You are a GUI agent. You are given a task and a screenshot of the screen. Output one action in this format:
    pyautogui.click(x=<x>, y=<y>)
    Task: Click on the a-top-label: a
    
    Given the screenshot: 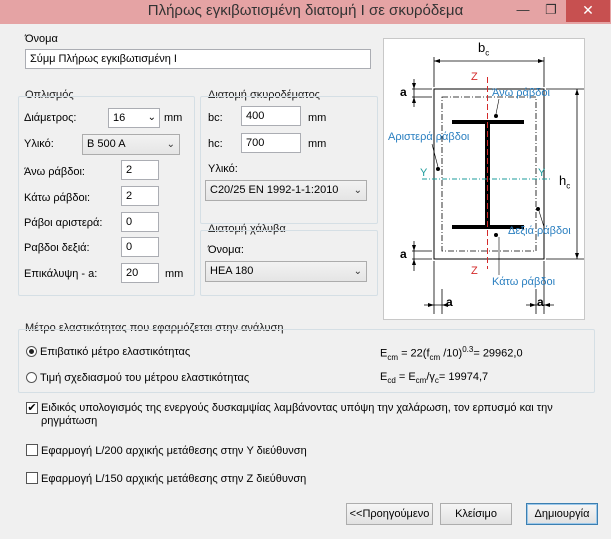 What is the action you would take?
    pyautogui.click(x=403, y=92)
    